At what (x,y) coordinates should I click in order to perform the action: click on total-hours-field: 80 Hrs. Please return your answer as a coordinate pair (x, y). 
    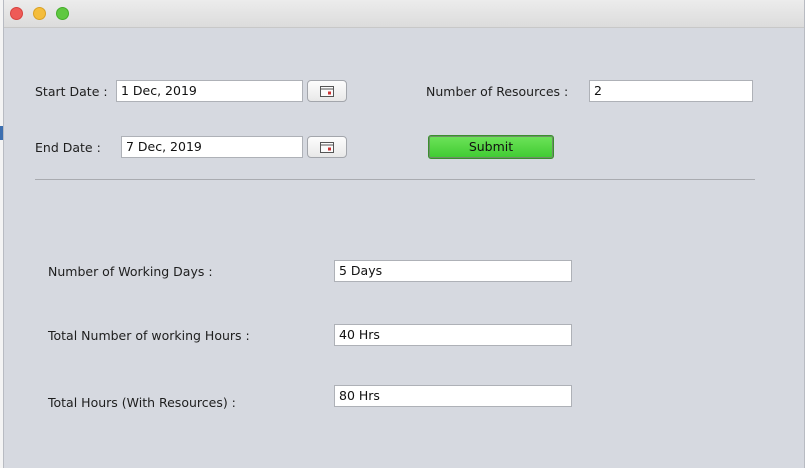
    Looking at the image, I should click on (453, 396).